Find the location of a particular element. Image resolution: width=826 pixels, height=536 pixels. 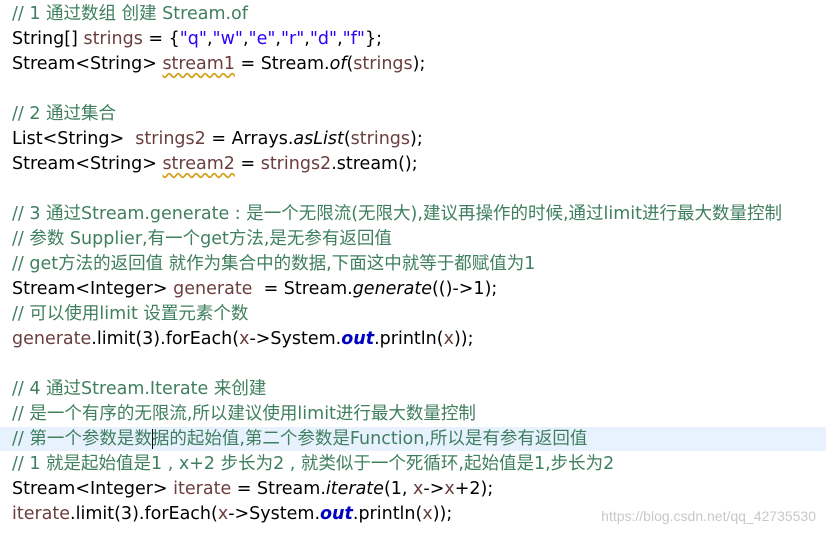

code-token: .stream(); is located at coordinates (374, 164).